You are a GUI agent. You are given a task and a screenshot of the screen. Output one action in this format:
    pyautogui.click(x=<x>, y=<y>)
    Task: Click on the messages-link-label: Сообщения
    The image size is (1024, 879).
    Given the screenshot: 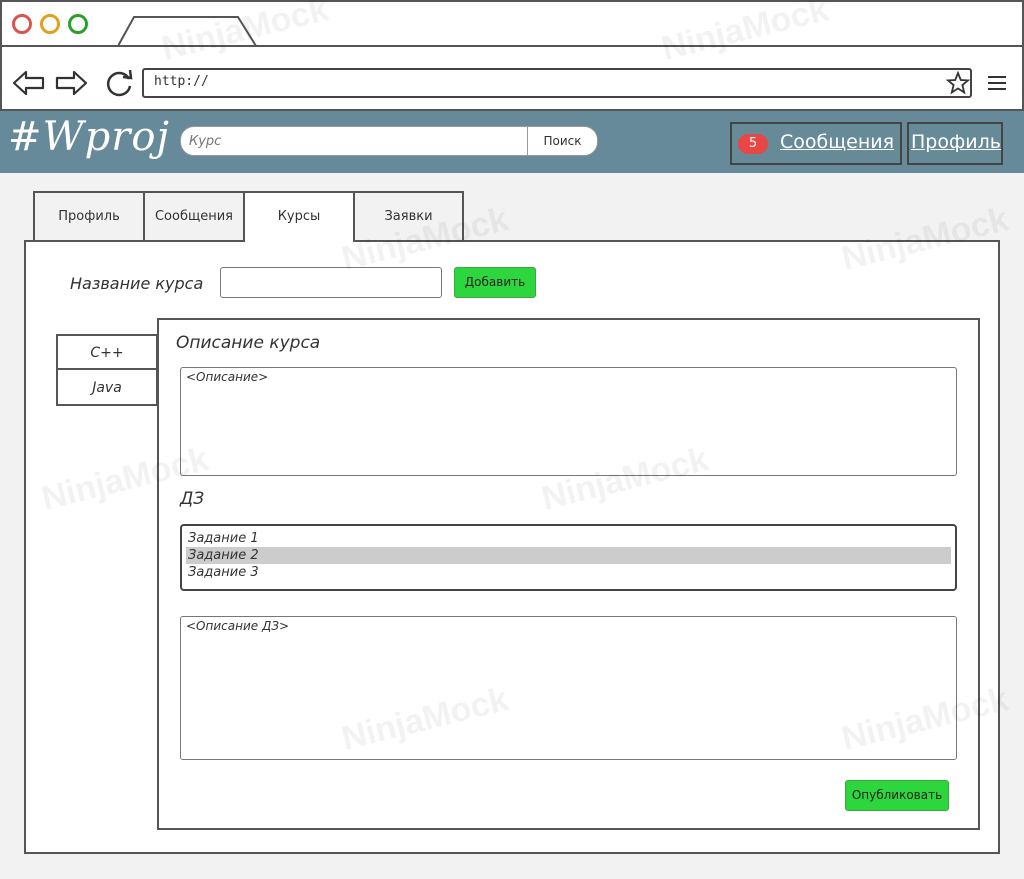 What is the action you would take?
    pyautogui.click(x=837, y=142)
    